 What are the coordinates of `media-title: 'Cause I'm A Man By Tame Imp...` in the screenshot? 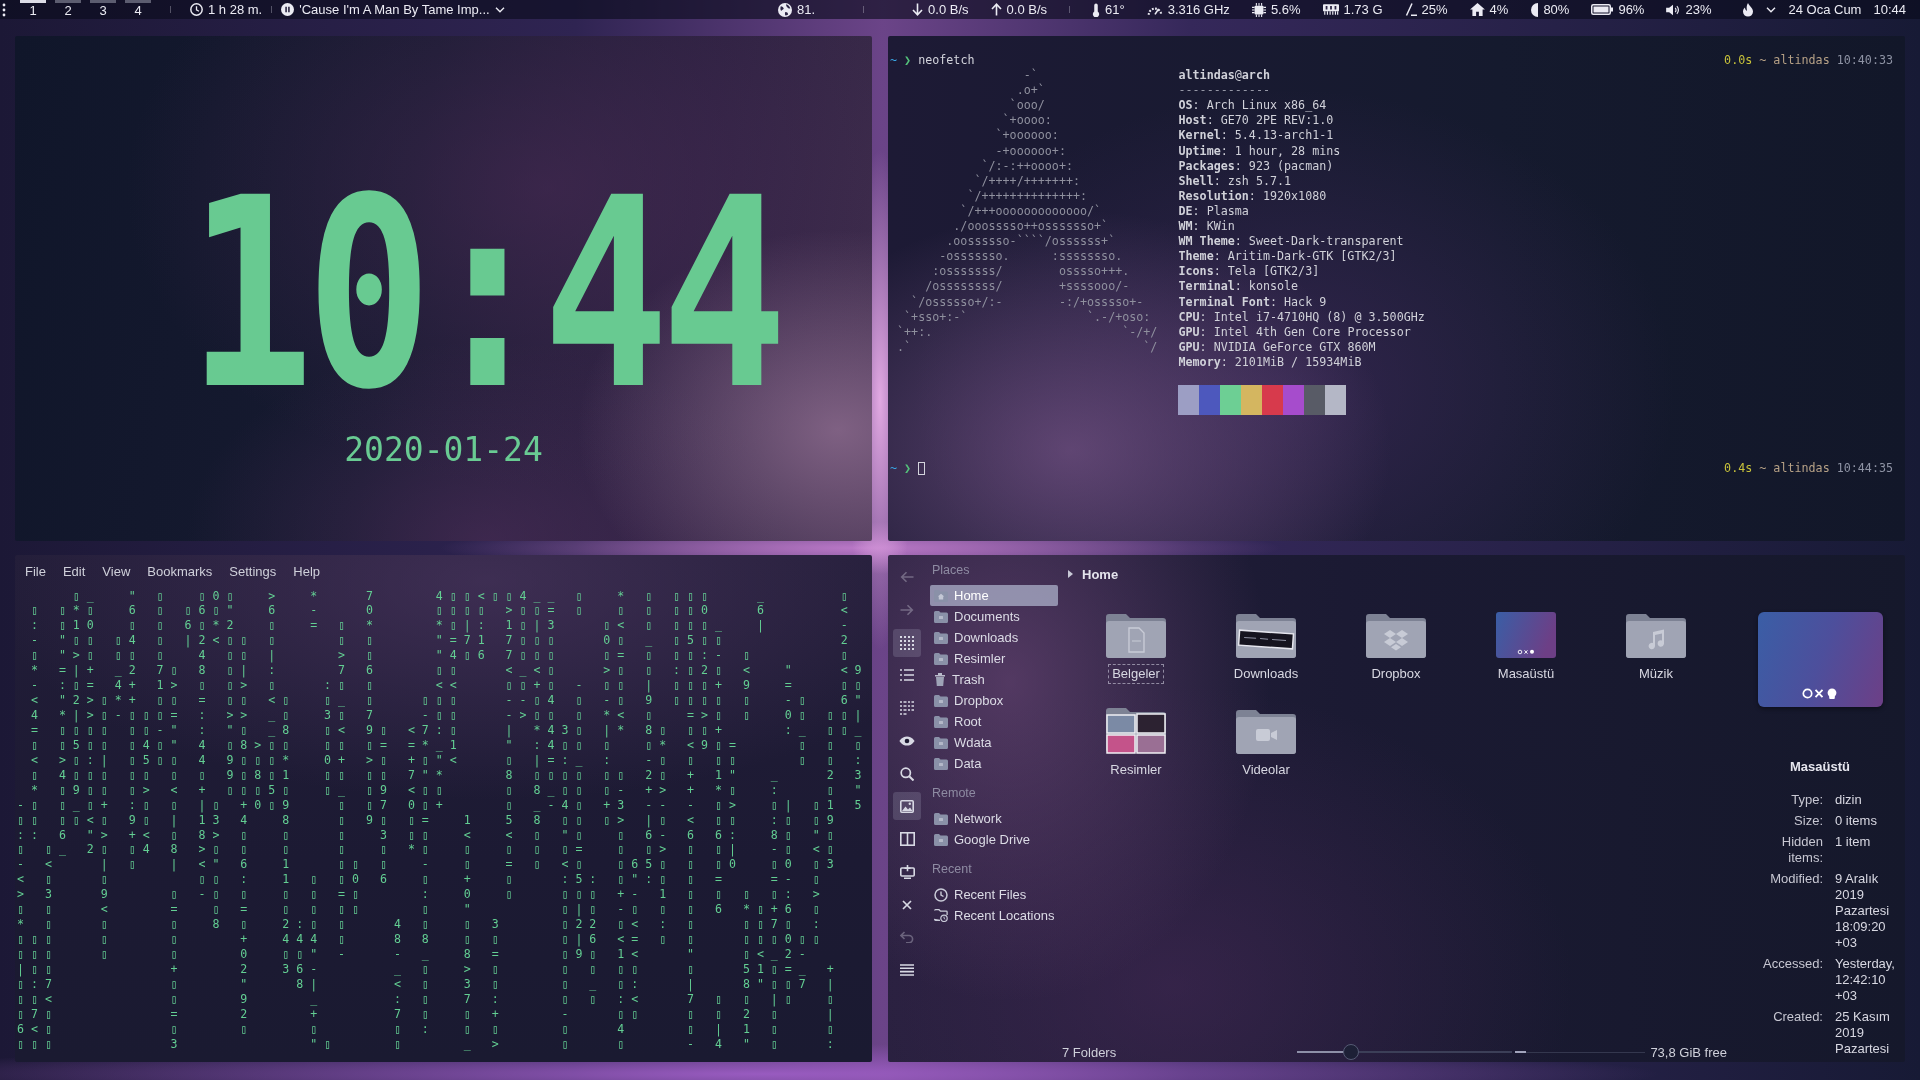 It's located at (394, 9).